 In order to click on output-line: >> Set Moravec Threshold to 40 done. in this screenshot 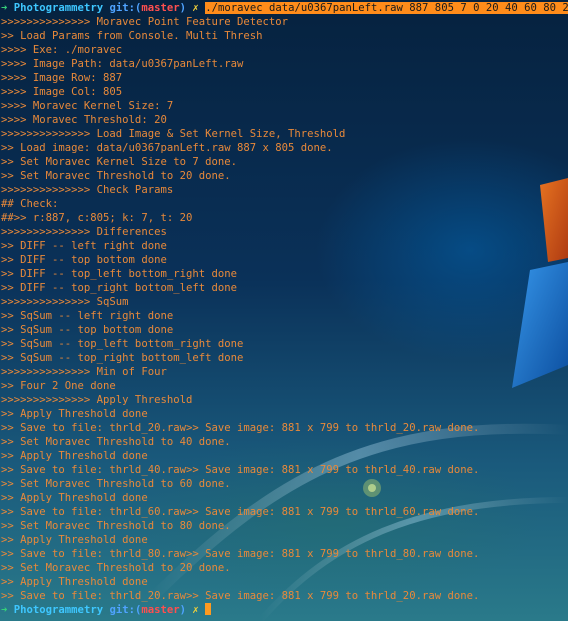, I will do `click(116, 442)`.